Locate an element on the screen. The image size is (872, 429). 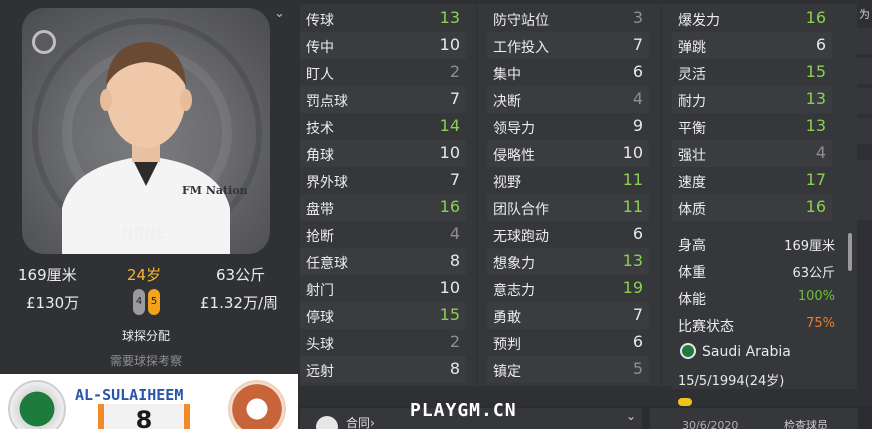
attribute-row: 角球 10 is located at coordinates (383, 153).